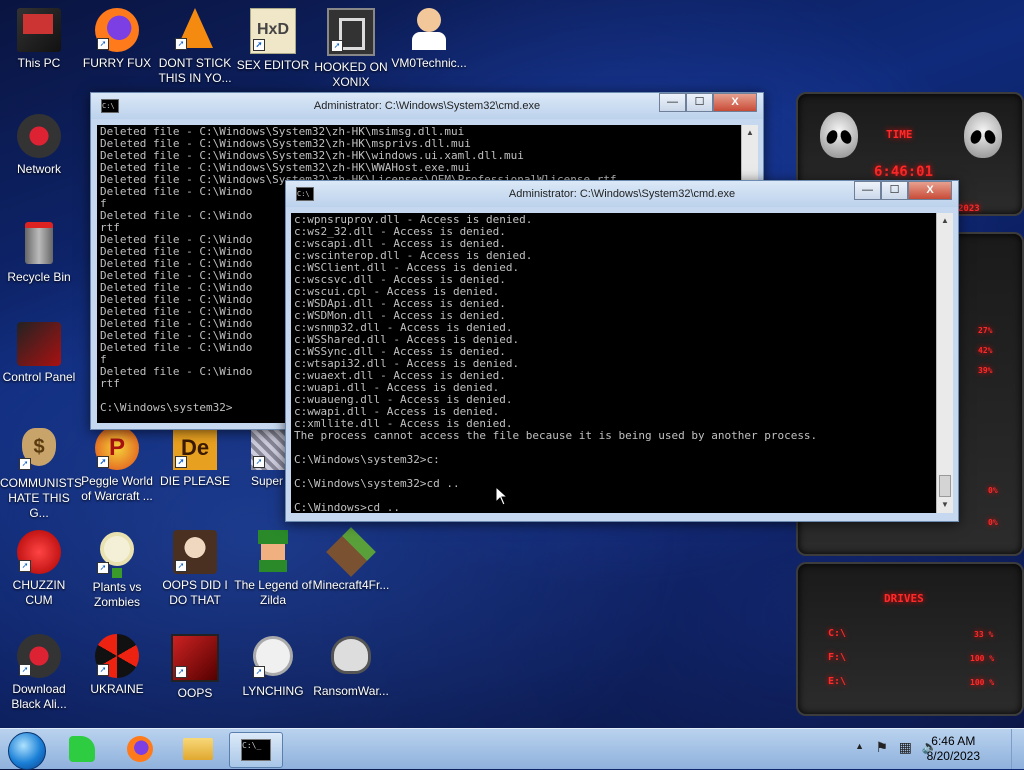  What do you see at coordinates (351, 32) in the screenshot?
I see `xonix-icon: ➚` at bounding box center [351, 32].